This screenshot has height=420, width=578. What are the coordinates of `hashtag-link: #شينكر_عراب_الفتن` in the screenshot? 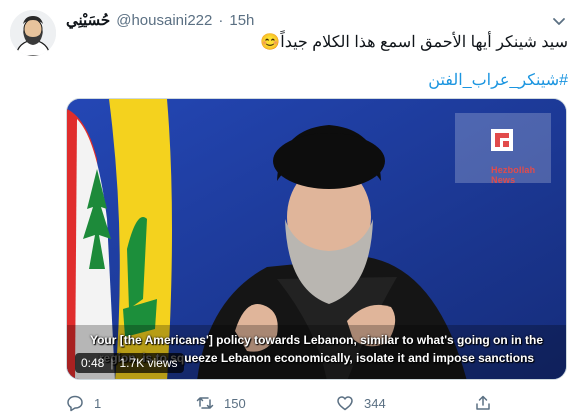 It's located at (498, 80).